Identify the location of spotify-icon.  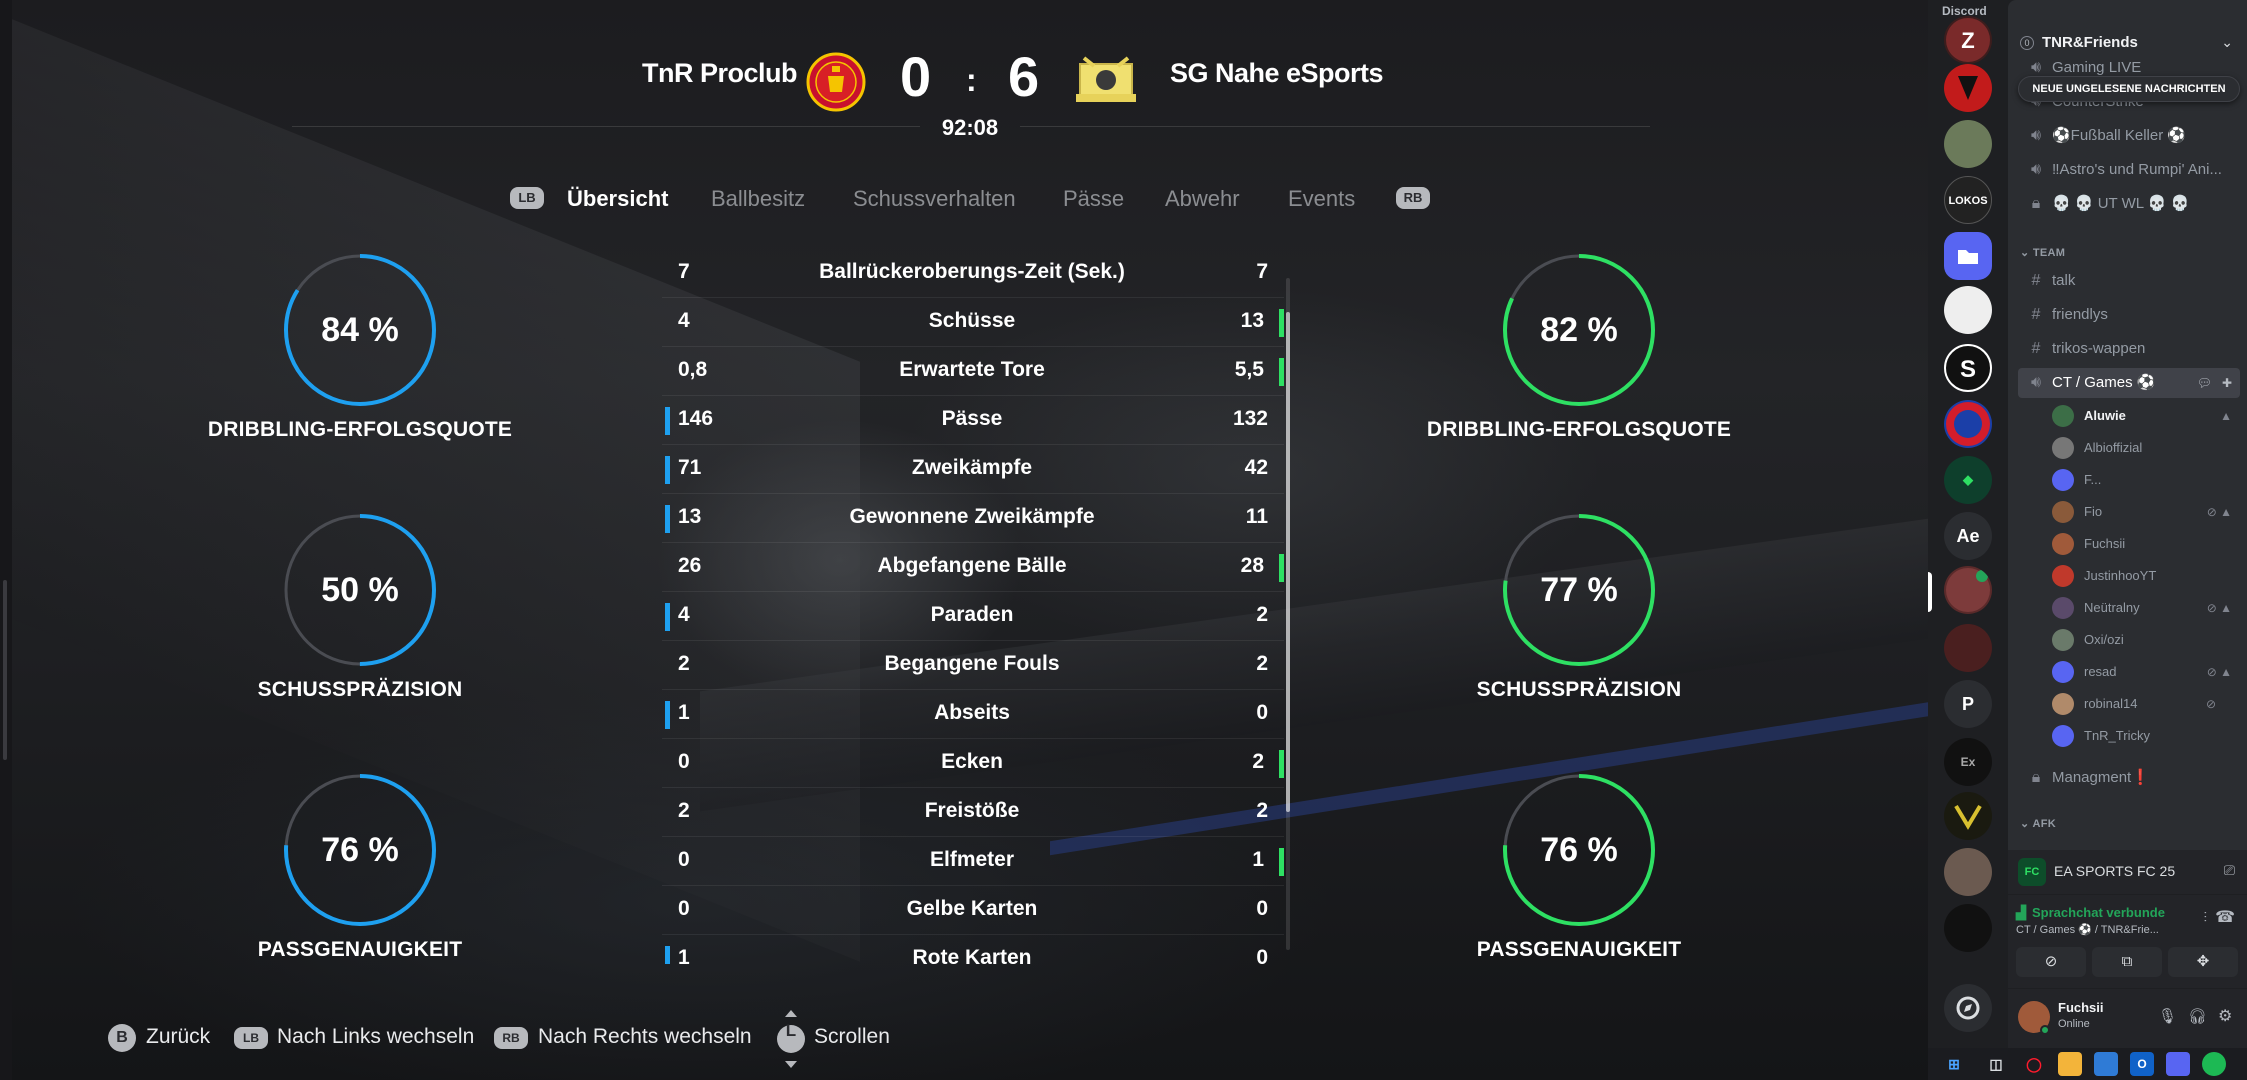
(2214, 1064).